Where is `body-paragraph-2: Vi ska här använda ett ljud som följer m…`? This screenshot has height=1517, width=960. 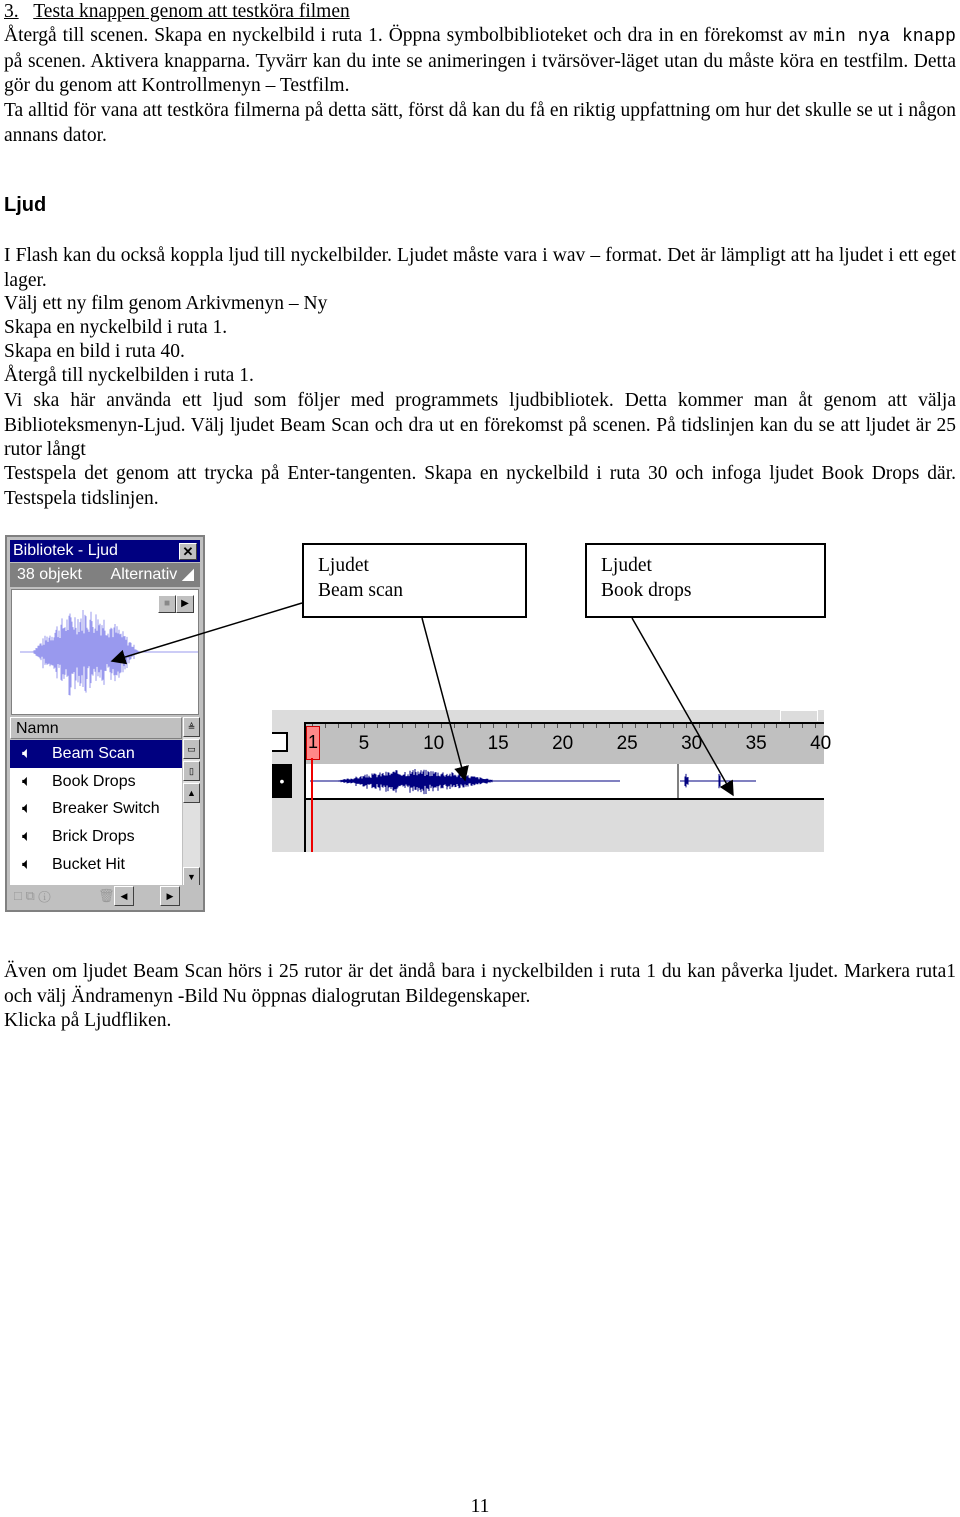
body-paragraph-2: Vi ska här använda ett ljud som följer m… is located at coordinates (480, 425).